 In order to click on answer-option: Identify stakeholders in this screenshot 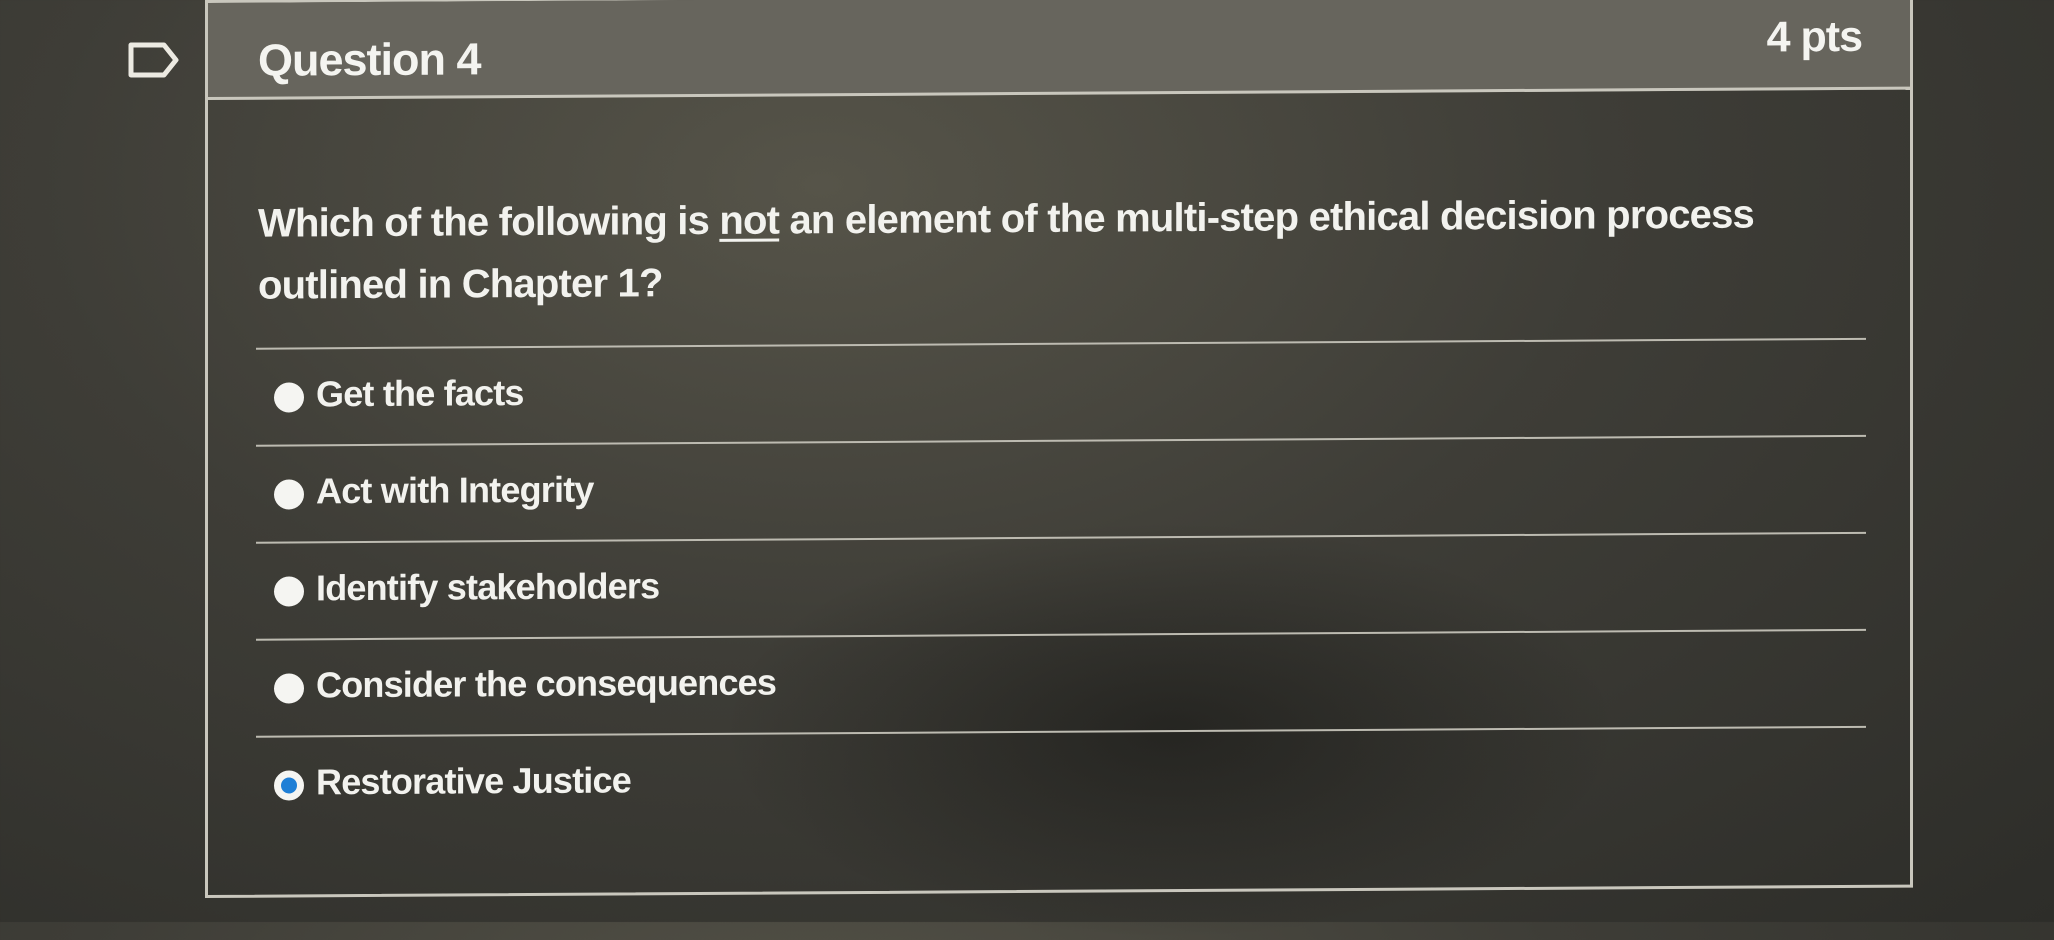, I will do `click(1061, 585)`.